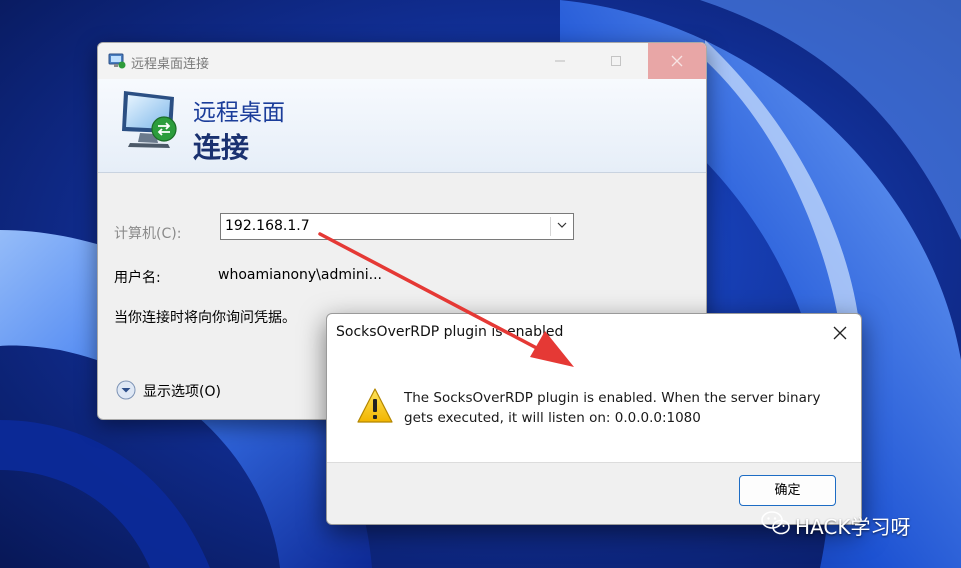  I want to click on maximize-button, so click(616, 61).